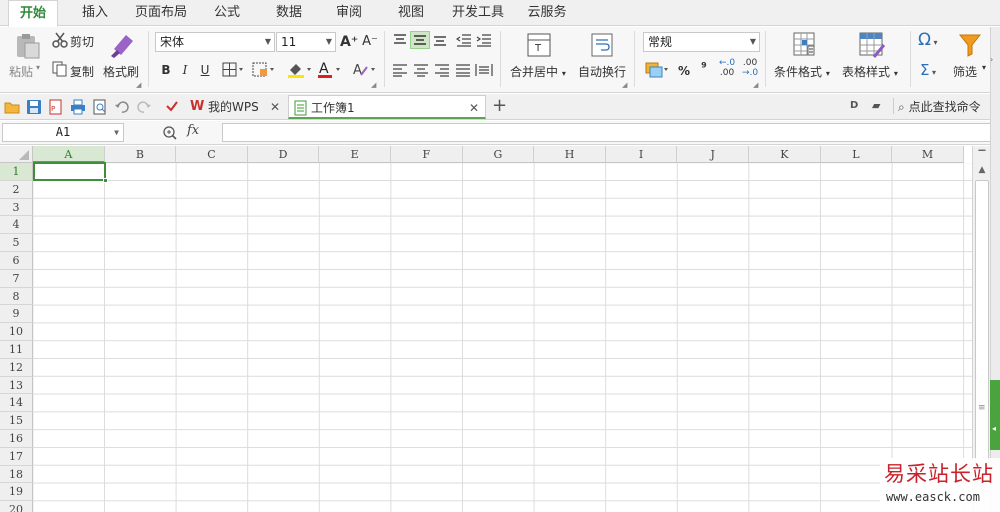 This screenshot has width=1000, height=512. I want to click on tab-view: 视图, so click(411, 13).